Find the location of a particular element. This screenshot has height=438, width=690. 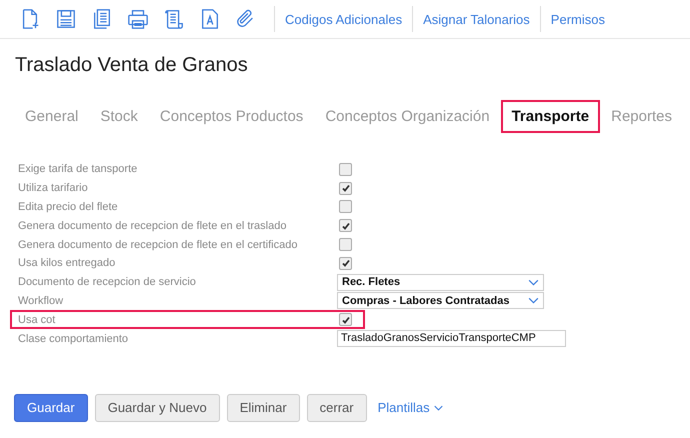

dropdown: Compras - Labores Contratadas is located at coordinates (440, 301).